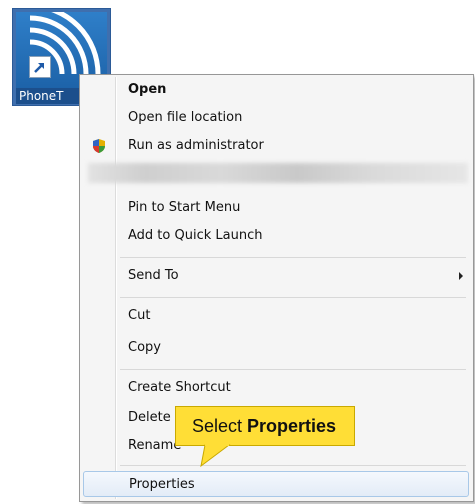 The width and height of the screenshot is (475, 504). I want to click on menu-item-pin-to-start-menu: Pin to Start Menu, so click(276, 208).